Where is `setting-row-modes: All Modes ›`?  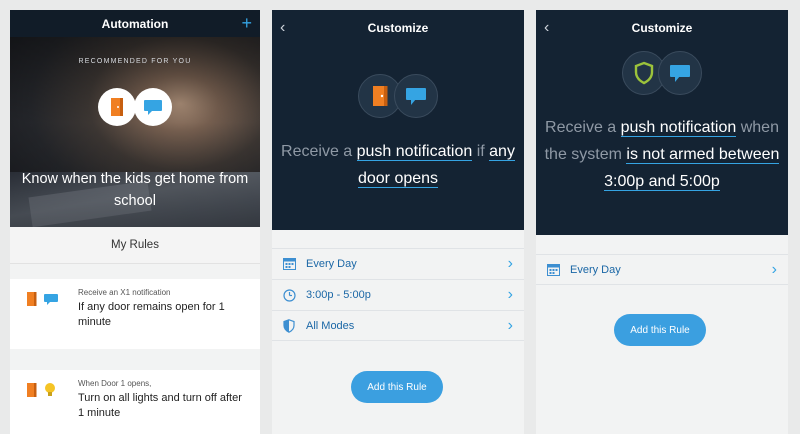 setting-row-modes: All Modes › is located at coordinates (398, 325).